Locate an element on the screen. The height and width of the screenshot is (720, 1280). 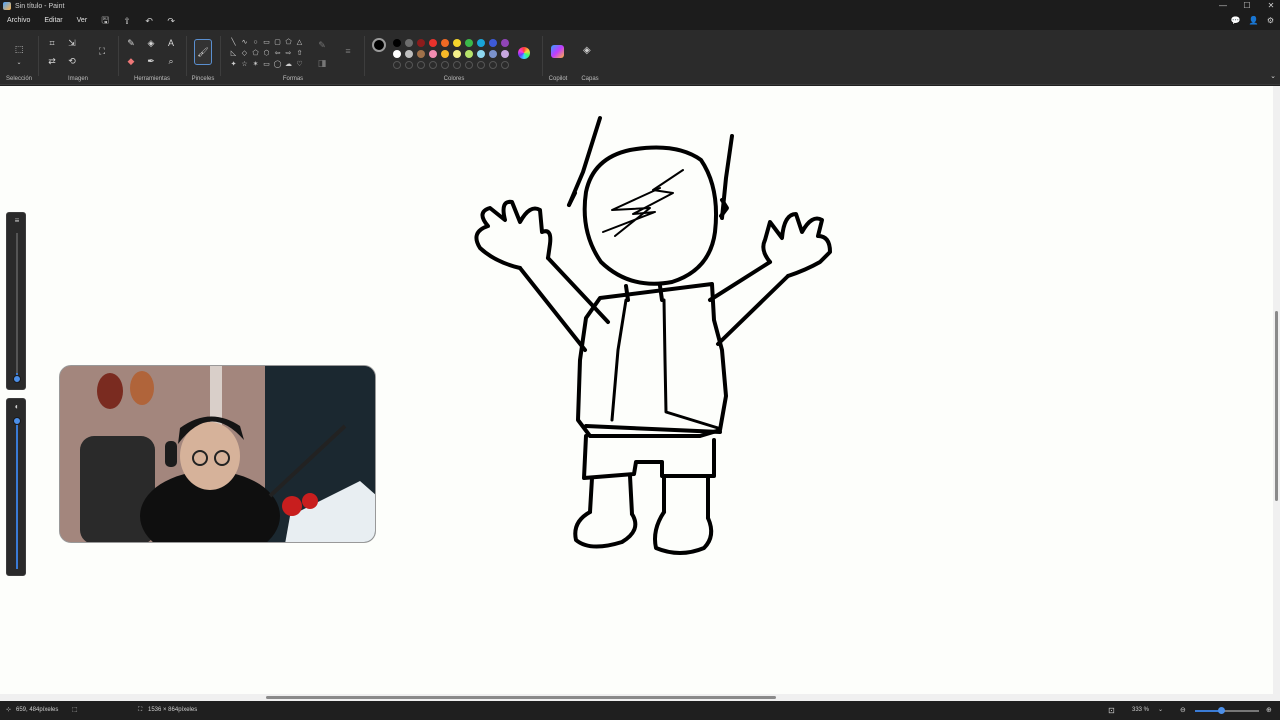
hexagon-shape-icon: ⬡ is located at coordinates (266, 53).